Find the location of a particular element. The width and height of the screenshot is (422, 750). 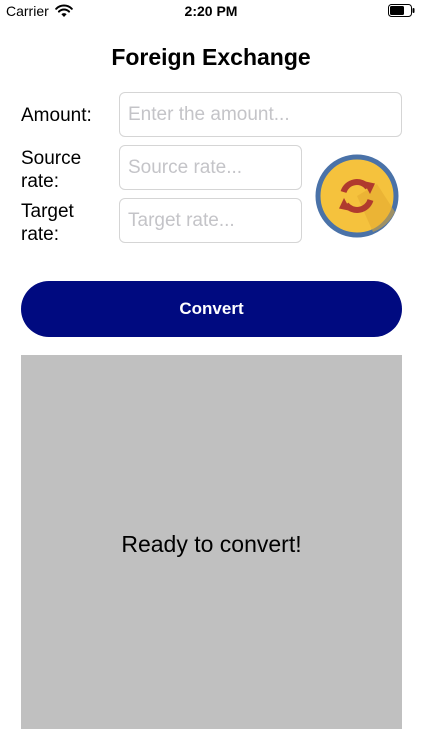

target-rate-label: Target rate: is located at coordinates (47, 223).